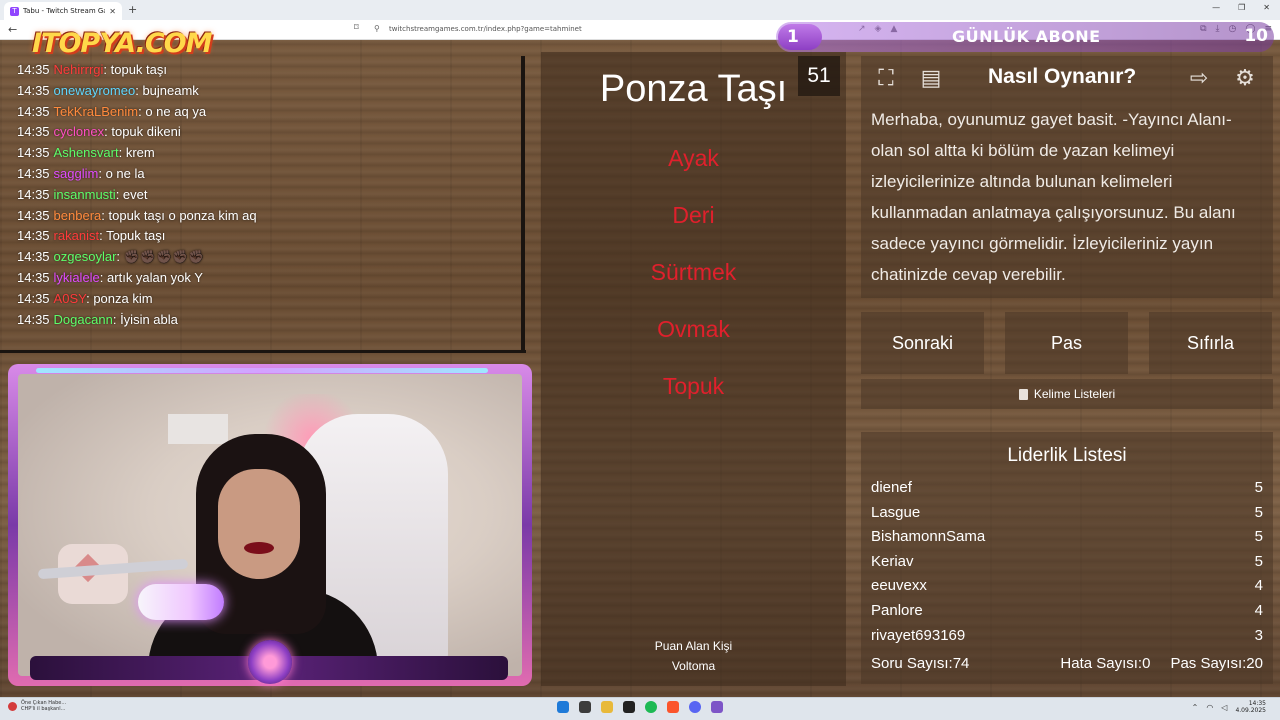 Image resolution: width=1280 pixels, height=720 pixels. What do you see at coordinates (1209, 707) in the screenshot?
I see `wifi-icon: ◠` at bounding box center [1209, 707].